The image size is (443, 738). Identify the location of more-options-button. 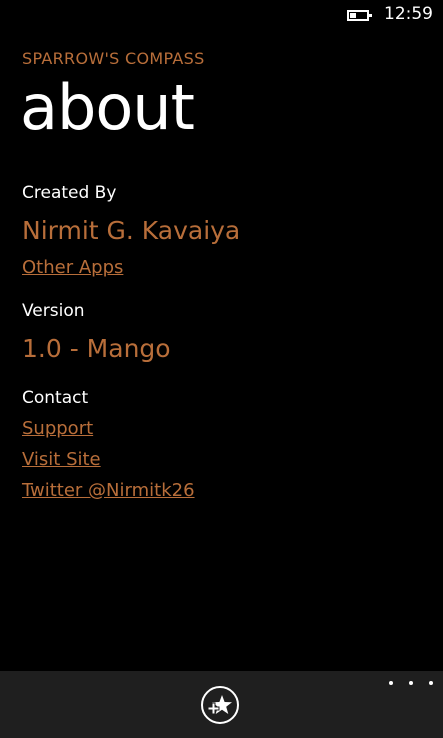
(411, 683).